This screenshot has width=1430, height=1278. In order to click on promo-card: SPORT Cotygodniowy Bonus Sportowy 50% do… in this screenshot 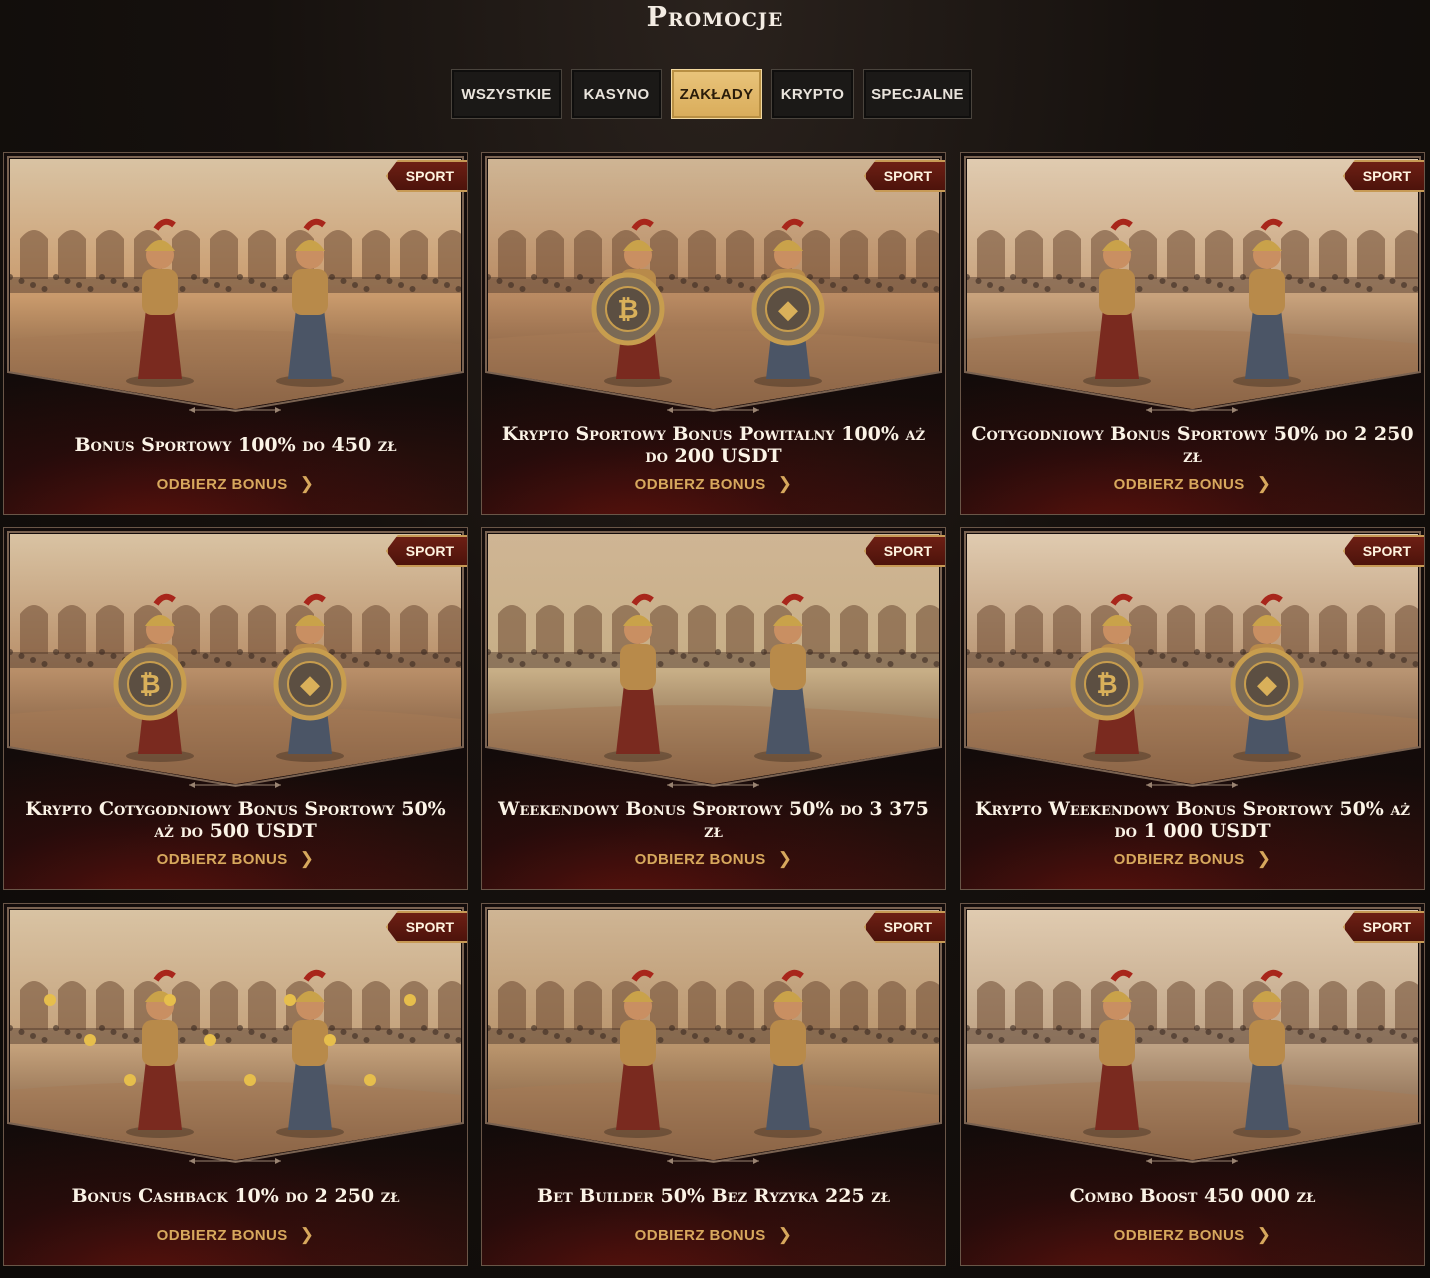, I will do `click(1192, 333)`.